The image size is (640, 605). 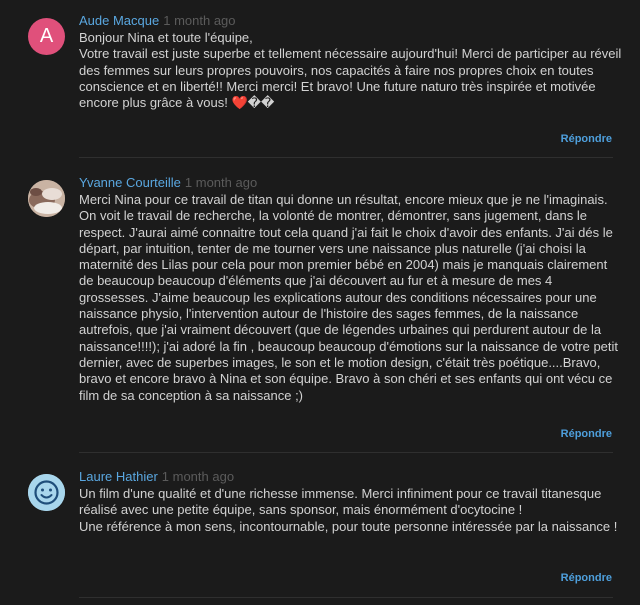 I want to click on comment-header: Laure Hathier 1 month ago, so click(x=351, y=477).